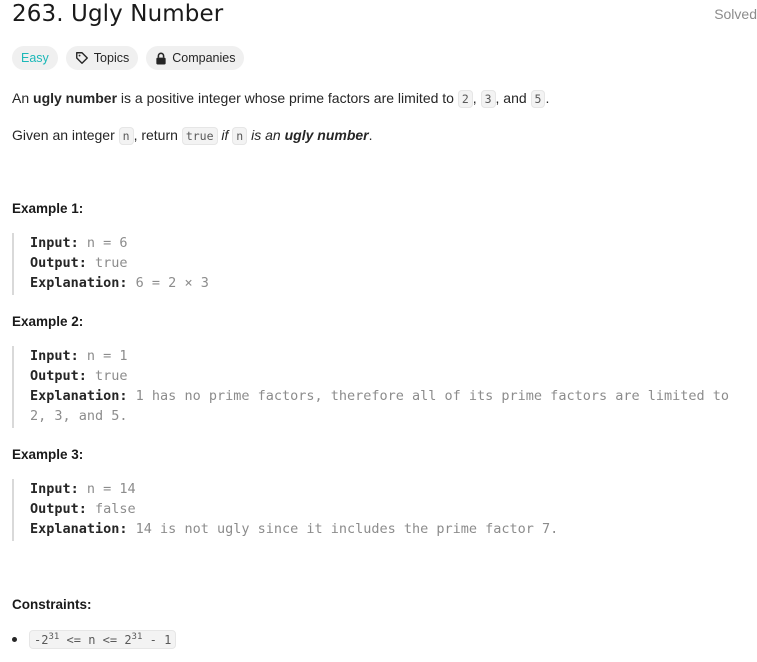  Describe the element at coordinates (199, 136) in the screenshot. I see `inline-code: true` at that location.